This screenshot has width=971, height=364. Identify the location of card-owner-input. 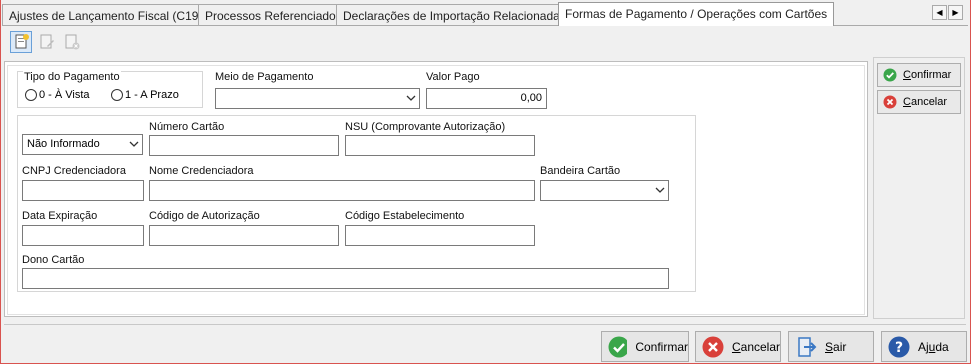
(345, 278).